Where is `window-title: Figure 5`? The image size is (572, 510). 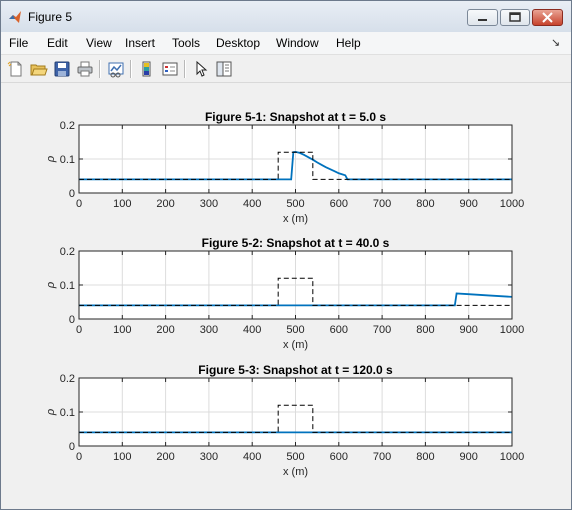 window-title: Figure 5 is located at coordinates (50, 17).